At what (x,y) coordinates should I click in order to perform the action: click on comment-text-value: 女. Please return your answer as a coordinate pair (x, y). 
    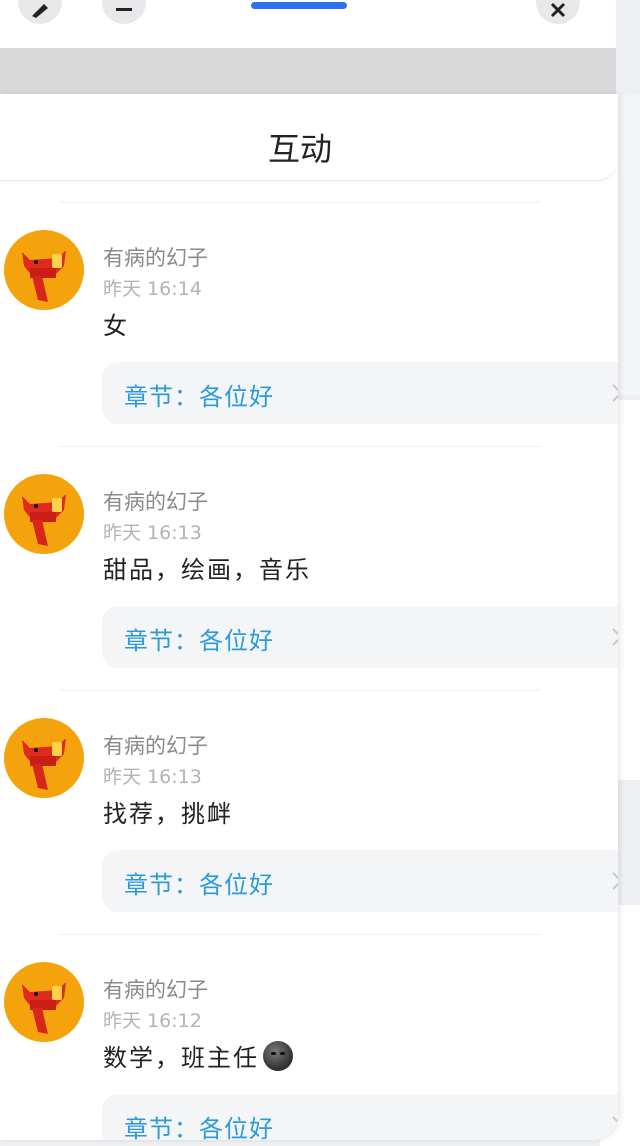
    Looking at the image, I should click on (116, 326).